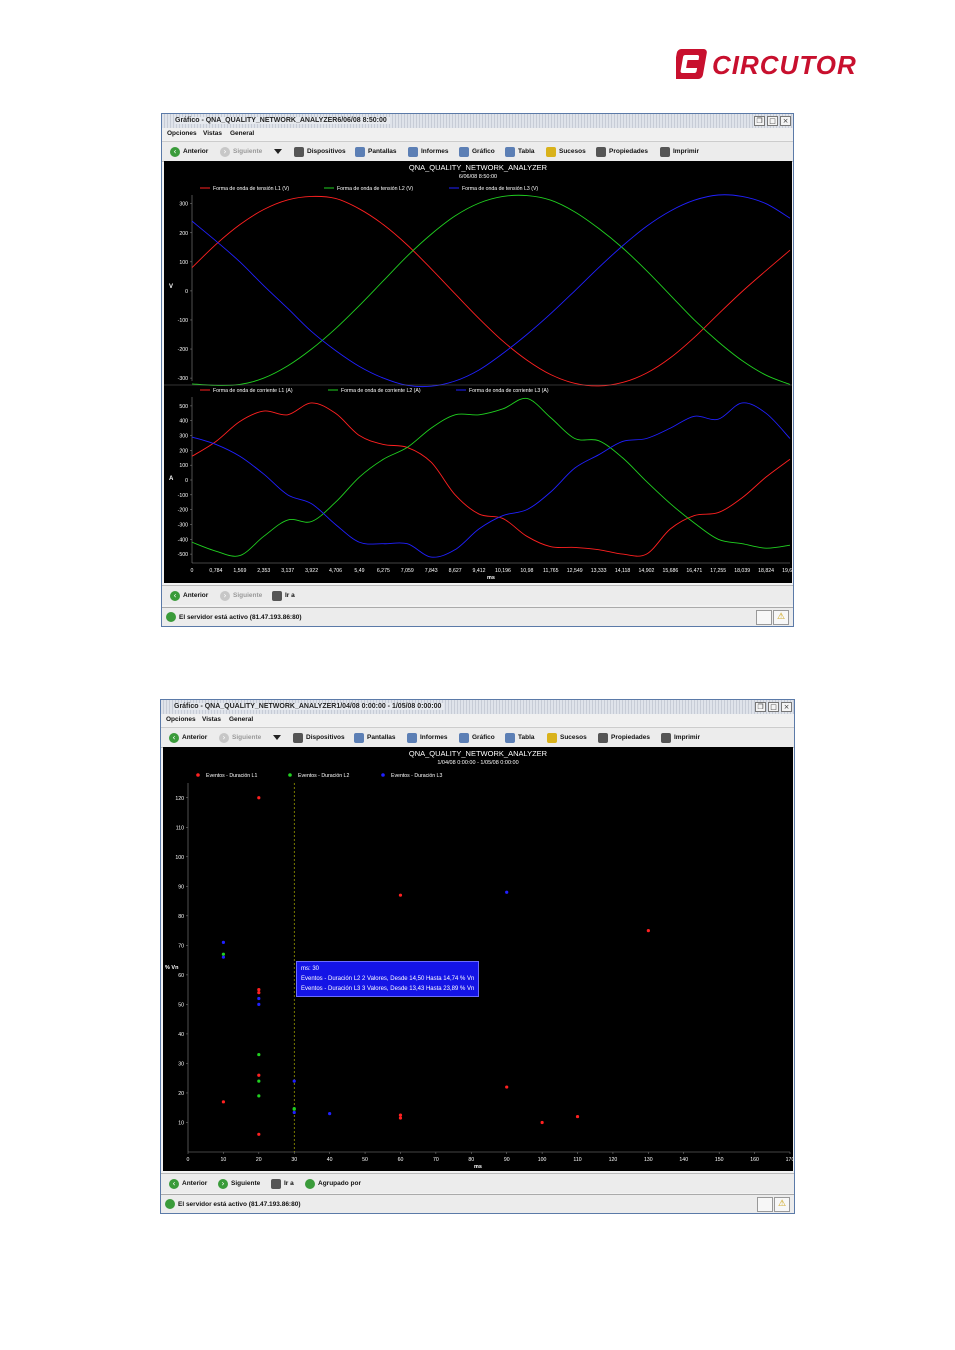 This screenshot has width=955, height=1350. Describe the element at coordinates (479, 571) in the screenshot. I see `x-tick-label: 9,412` at that location.